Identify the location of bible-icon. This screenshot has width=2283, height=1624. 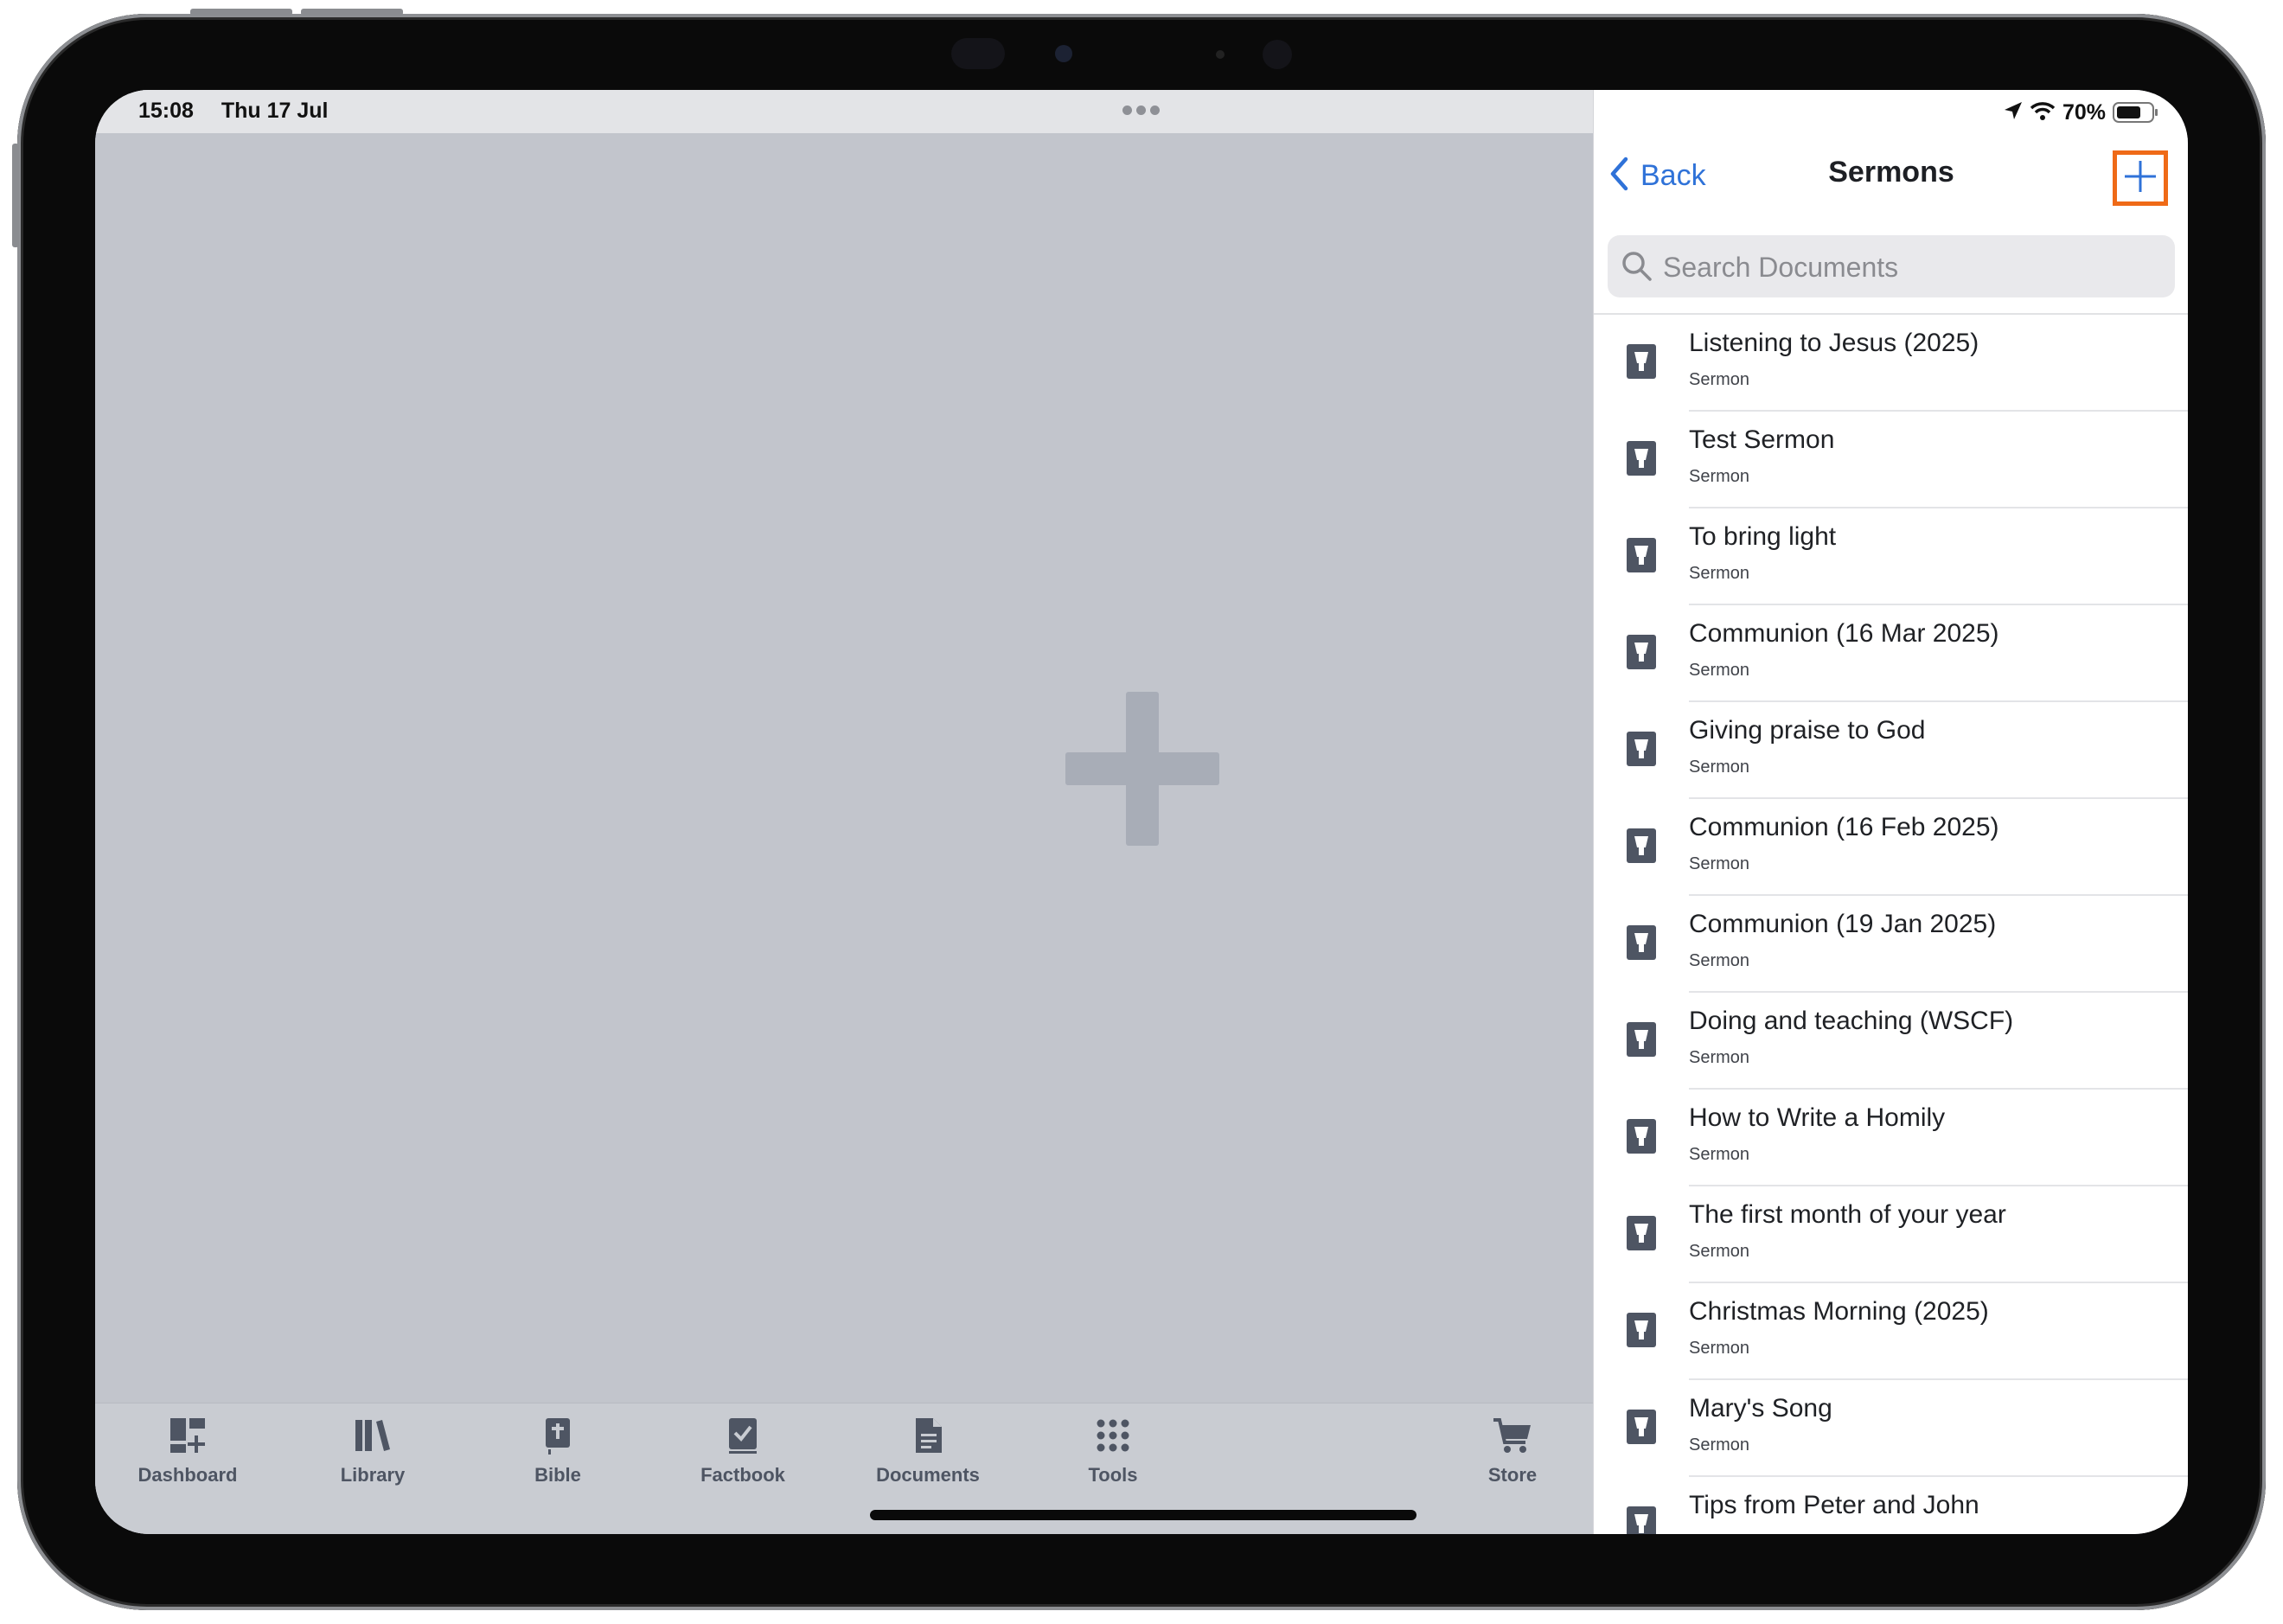
(557, 1435).